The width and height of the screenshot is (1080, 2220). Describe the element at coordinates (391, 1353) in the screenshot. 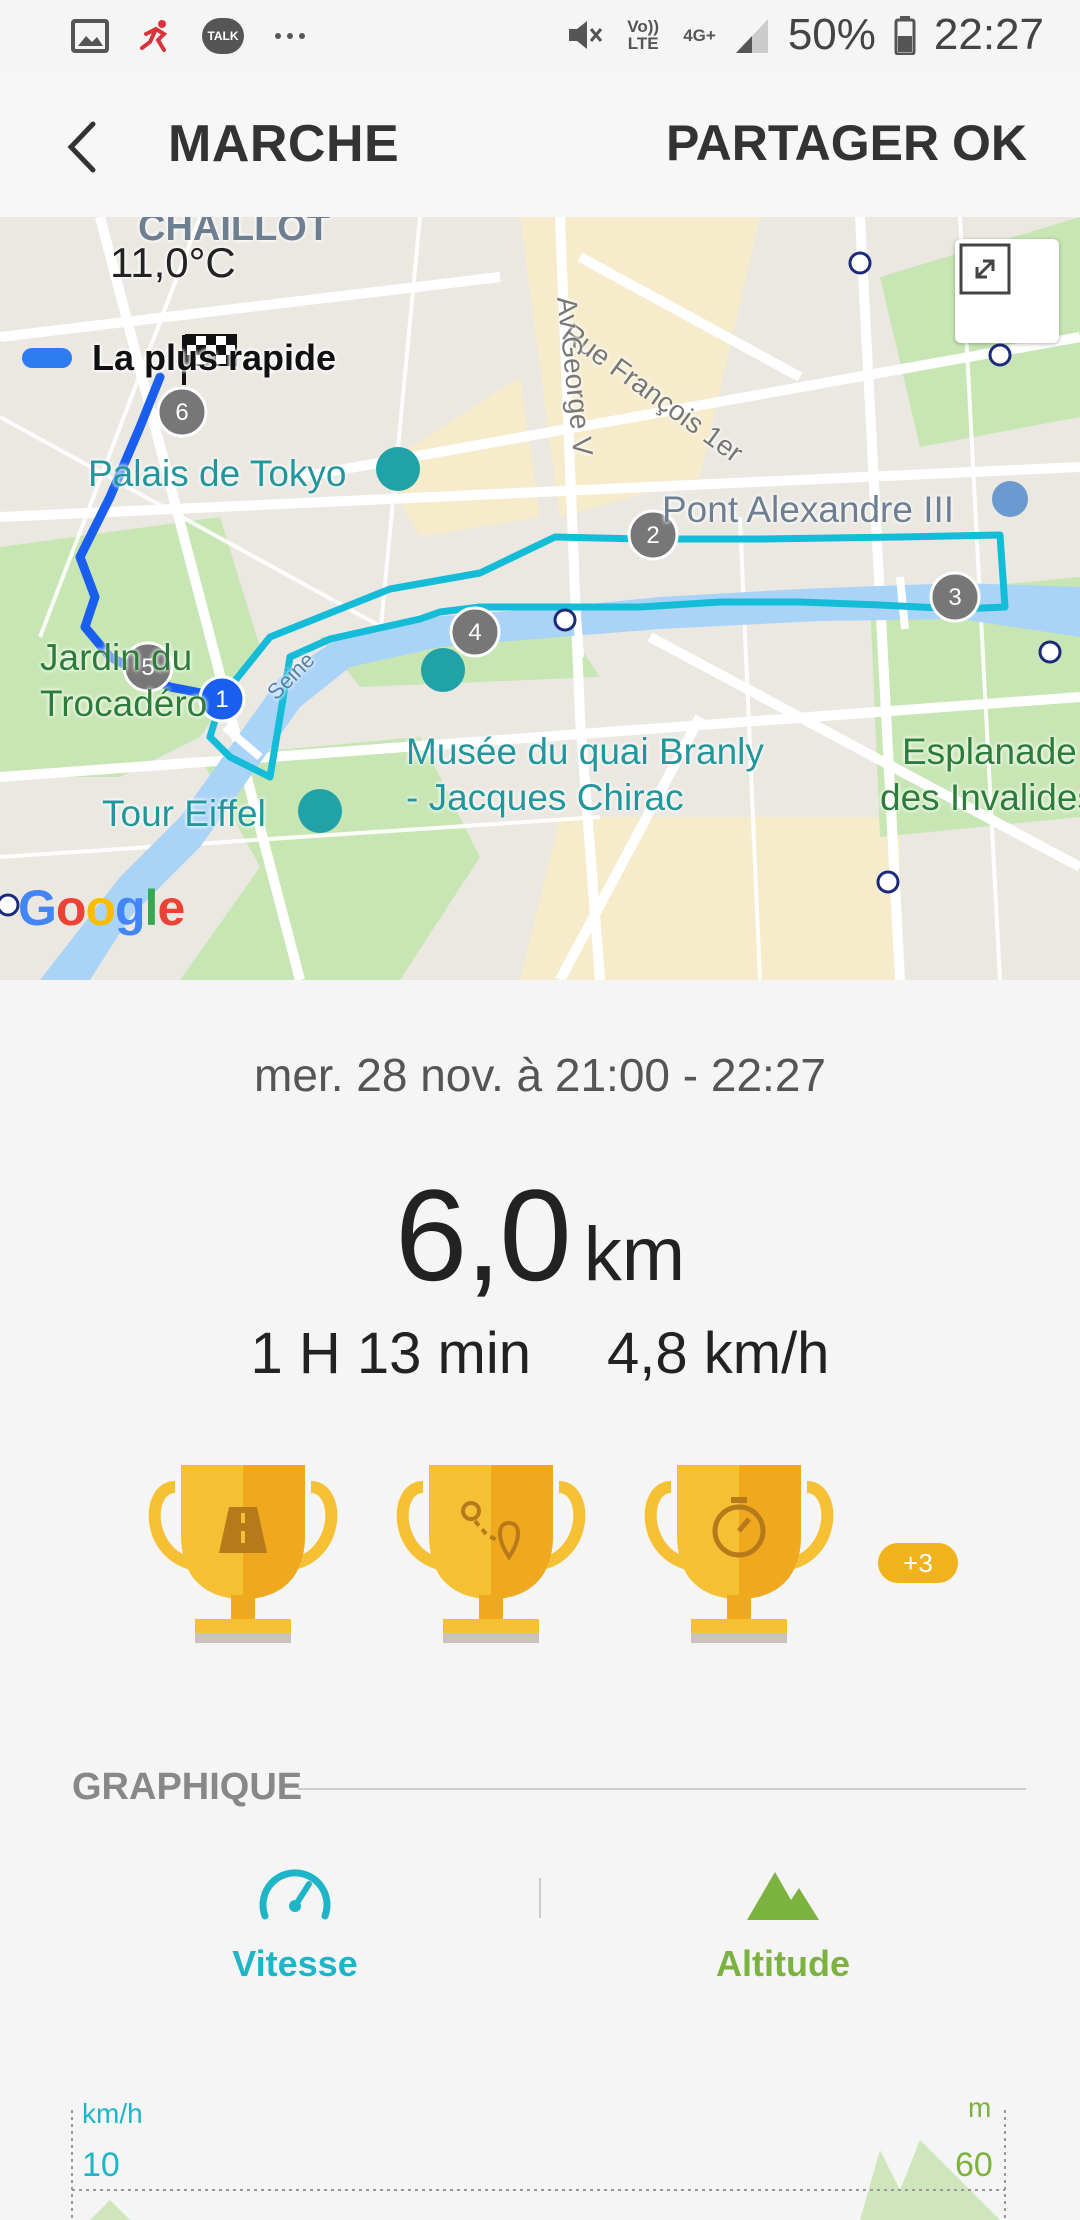

I see `duration: 1 H 13 min` at that location.